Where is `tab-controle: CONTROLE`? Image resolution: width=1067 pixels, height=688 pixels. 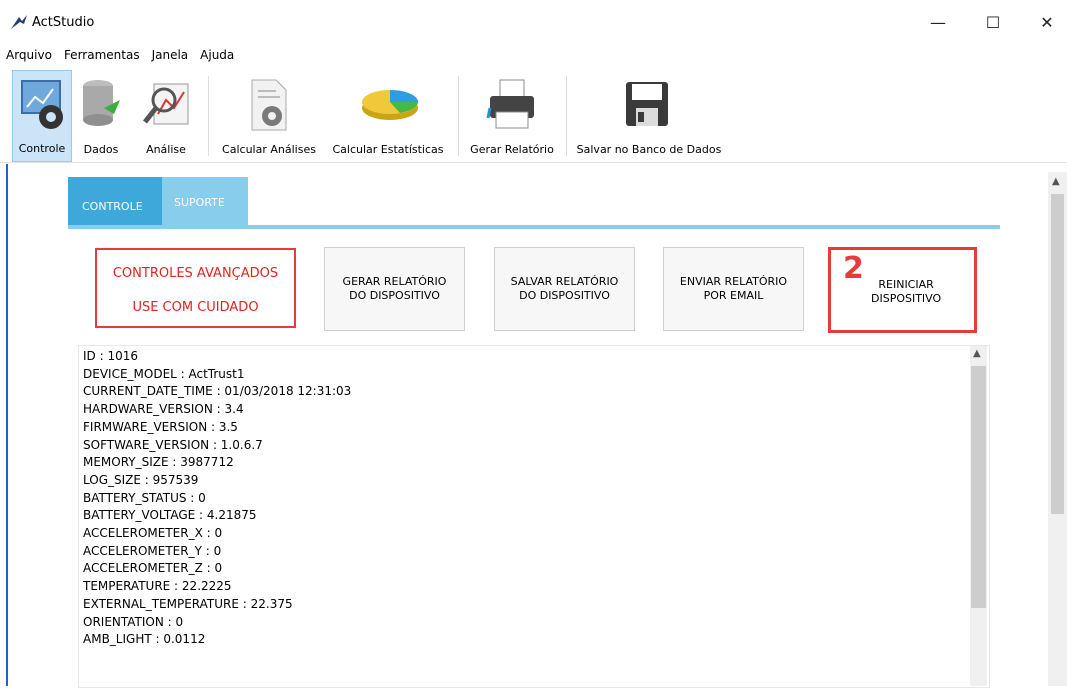 tab-controle: CONTROLE is located at coordinates (115, 201).